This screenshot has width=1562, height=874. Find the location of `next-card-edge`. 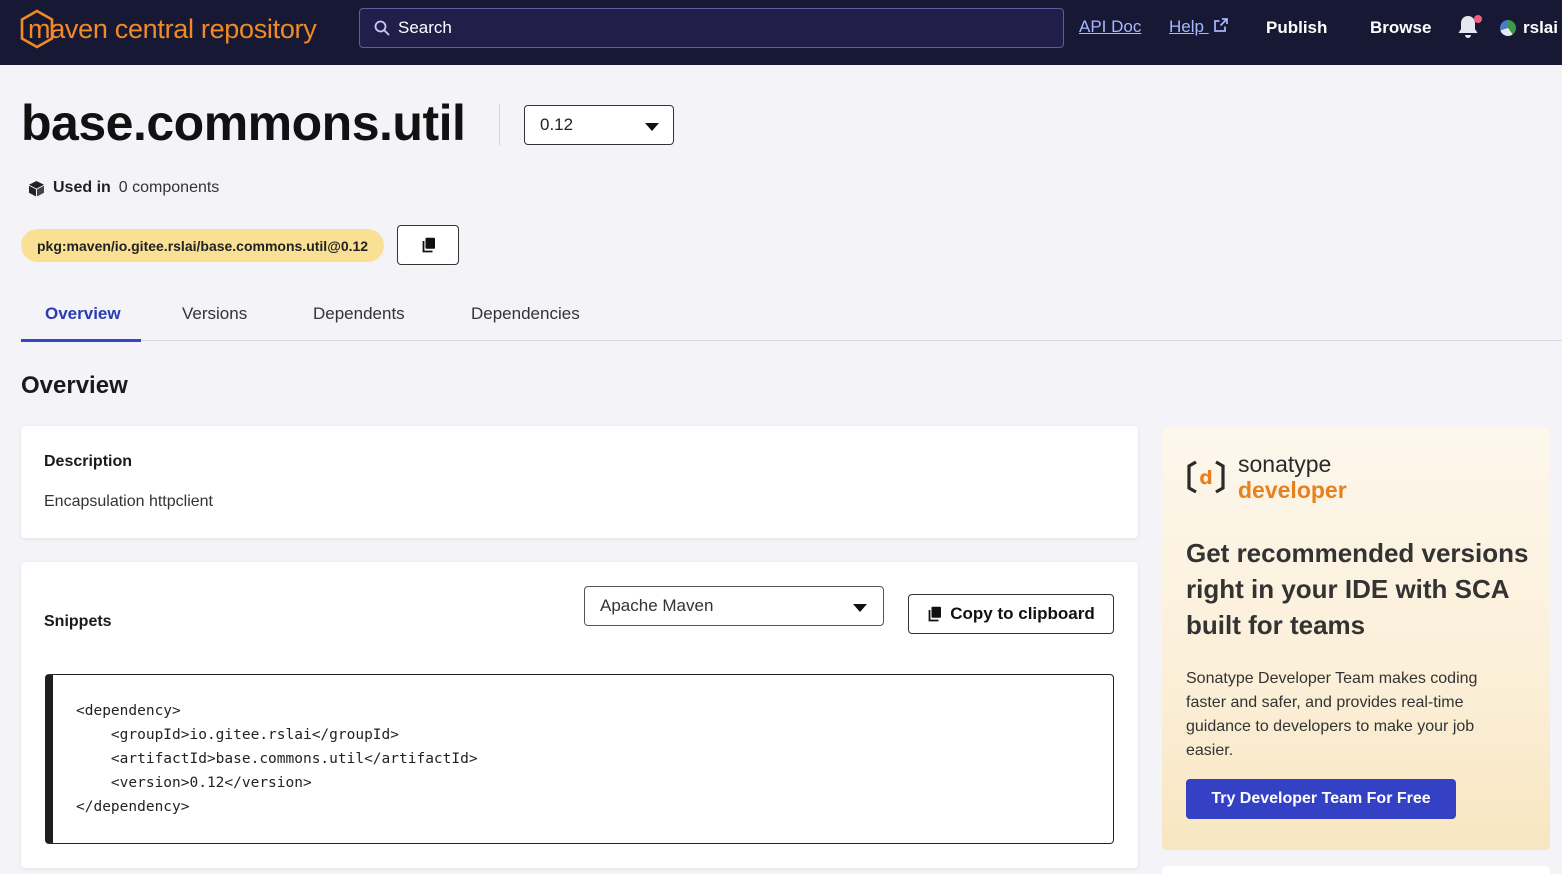

next-card-edge is located at coordinates (1356, 870).